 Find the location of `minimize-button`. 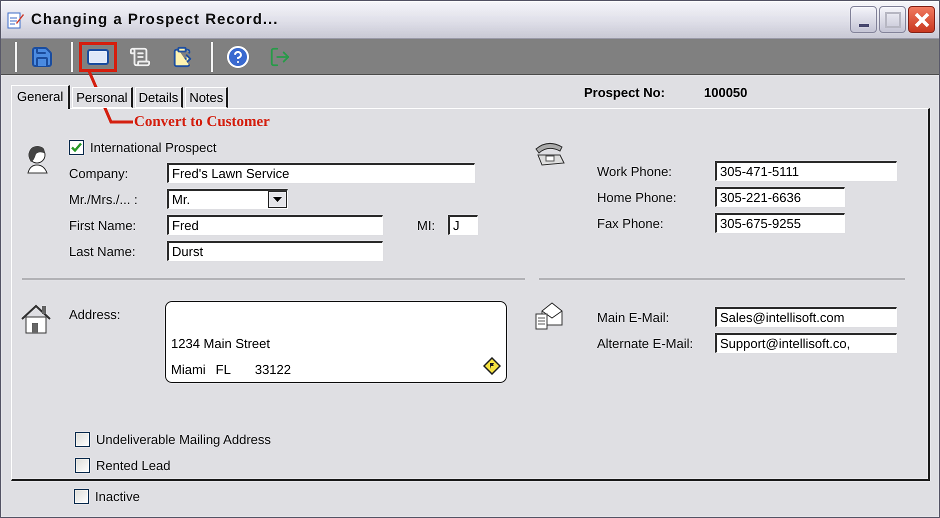

minimize-button is located at coordinates (863, 19).